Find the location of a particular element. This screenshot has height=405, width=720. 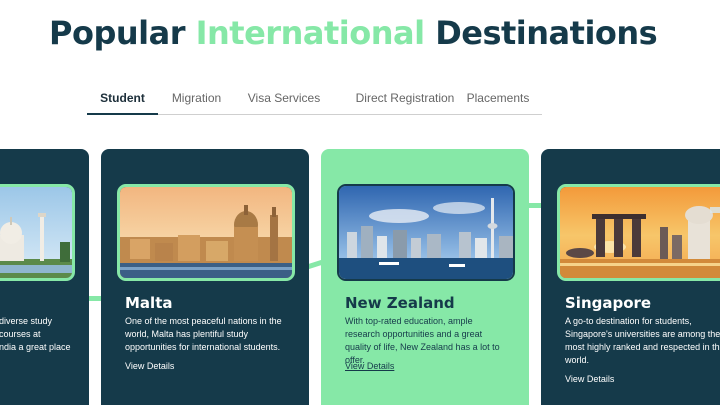

card-title-malta: Malta is located at coordinates (149, 303).